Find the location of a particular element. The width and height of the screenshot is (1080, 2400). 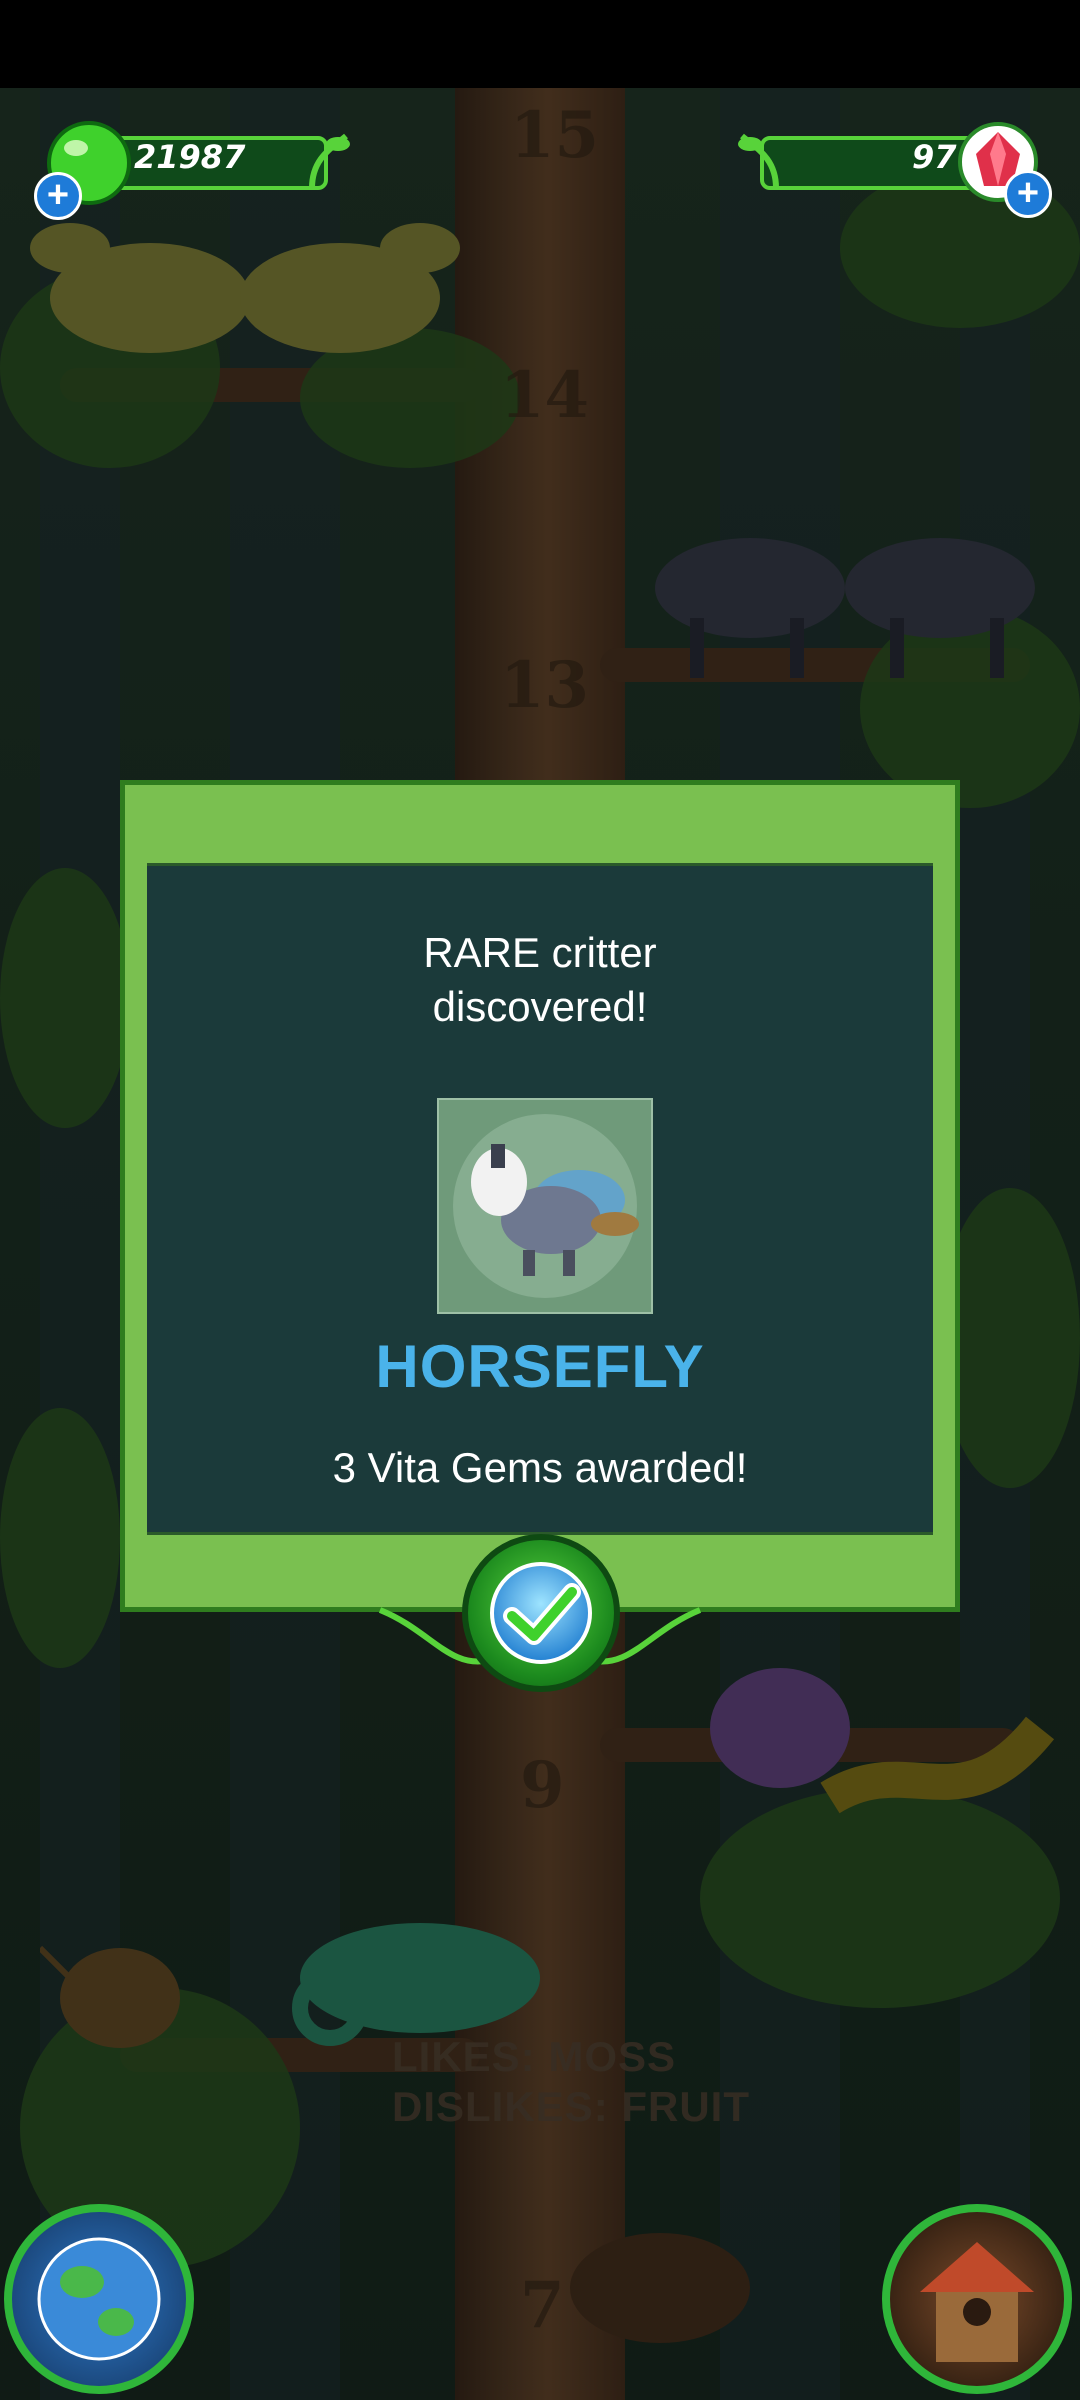

home-button is located at coordinates (977, 2299).